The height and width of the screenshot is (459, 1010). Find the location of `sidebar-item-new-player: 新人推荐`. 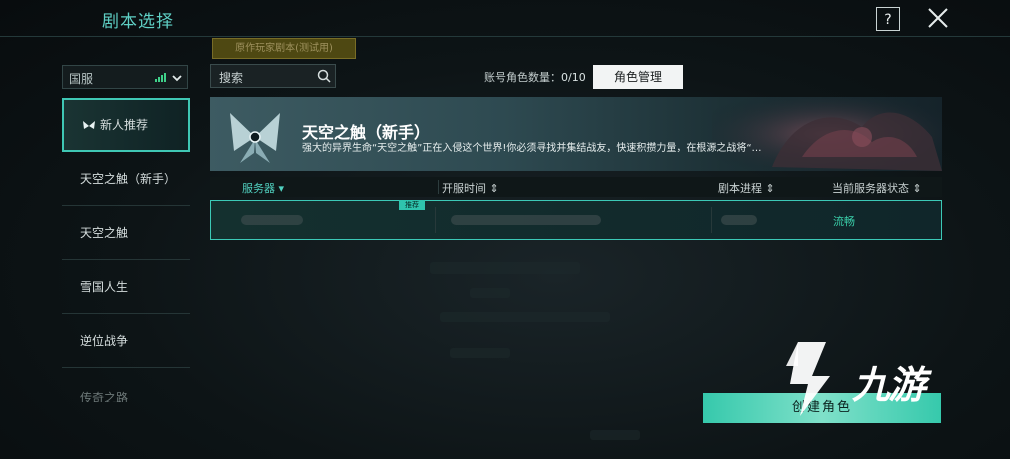

sidebar-item-new-player: 新人推荐 is located at coordinates (126, 125).